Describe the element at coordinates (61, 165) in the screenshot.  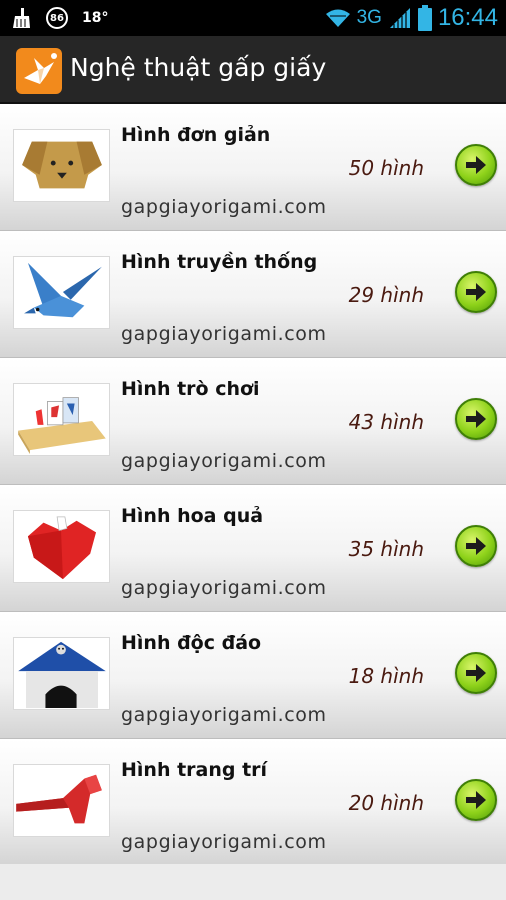
I see `origami-dog-thumbnail` at that location.